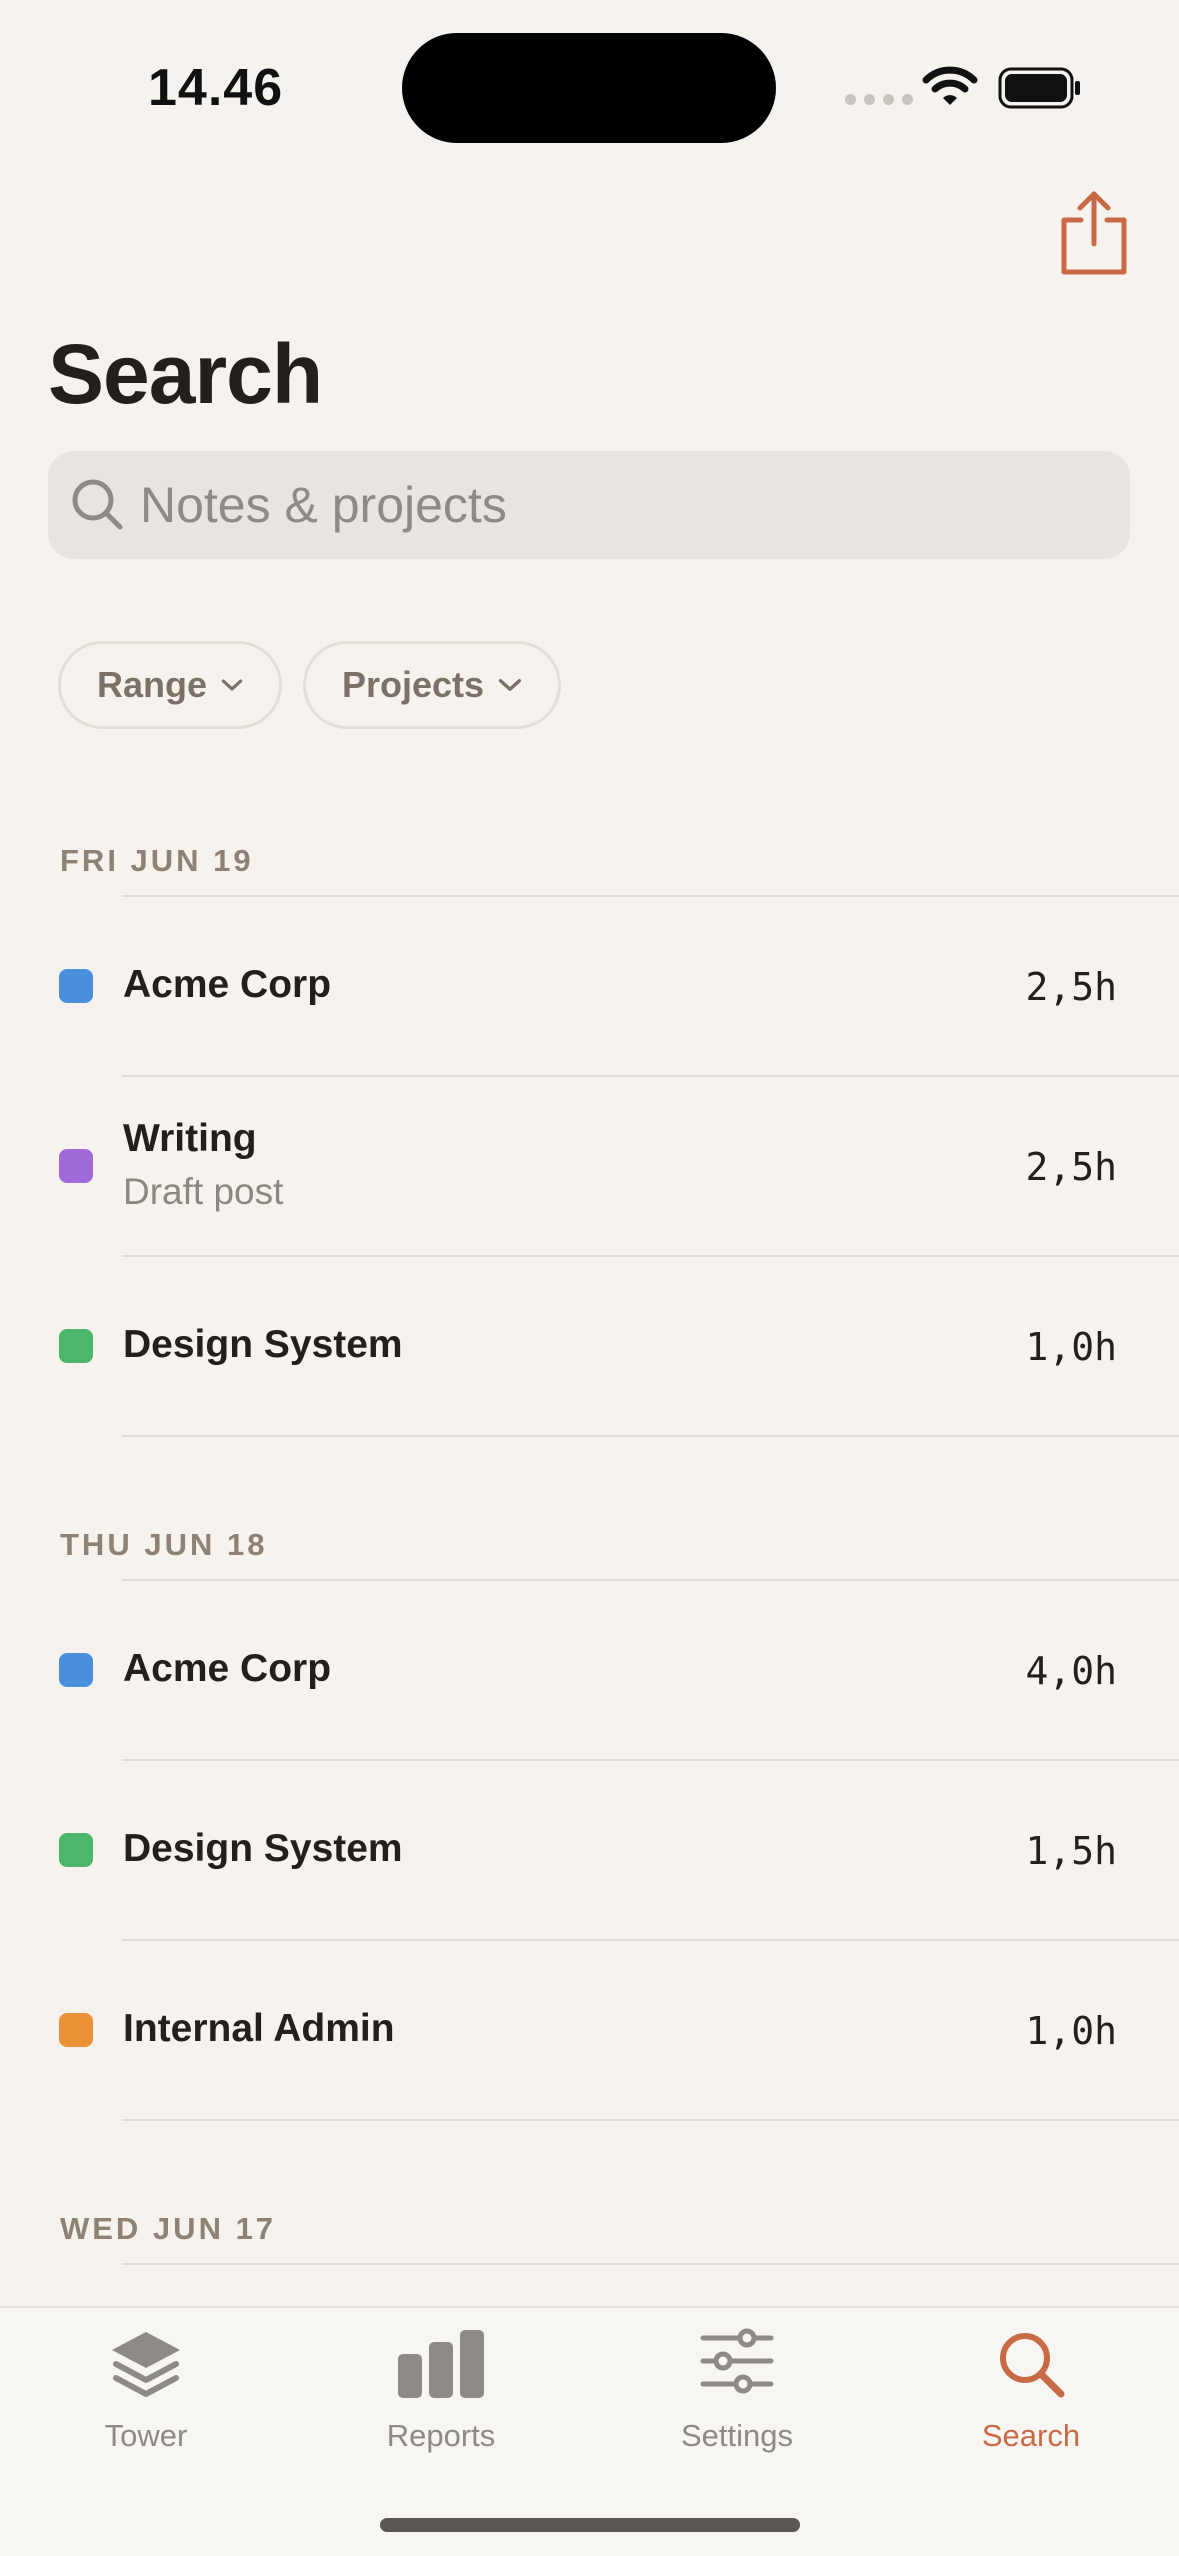 This screenshot has height=2556, width=1179. Describe the element at coordinates (737, 2361) in the screenshot. I see `sliders-icon` at that location.